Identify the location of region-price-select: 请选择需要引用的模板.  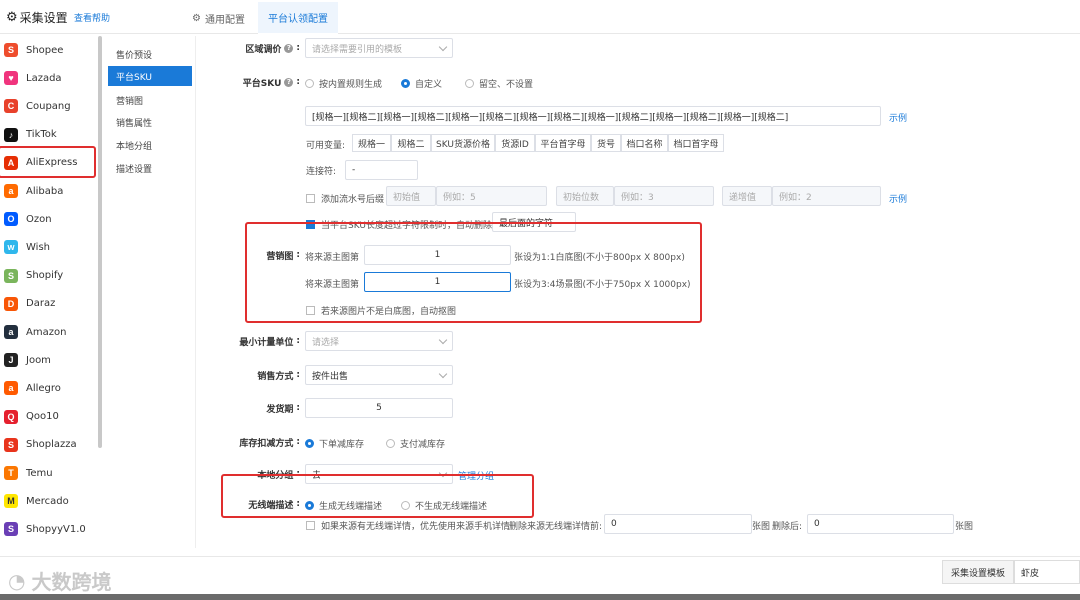
(379, 48).